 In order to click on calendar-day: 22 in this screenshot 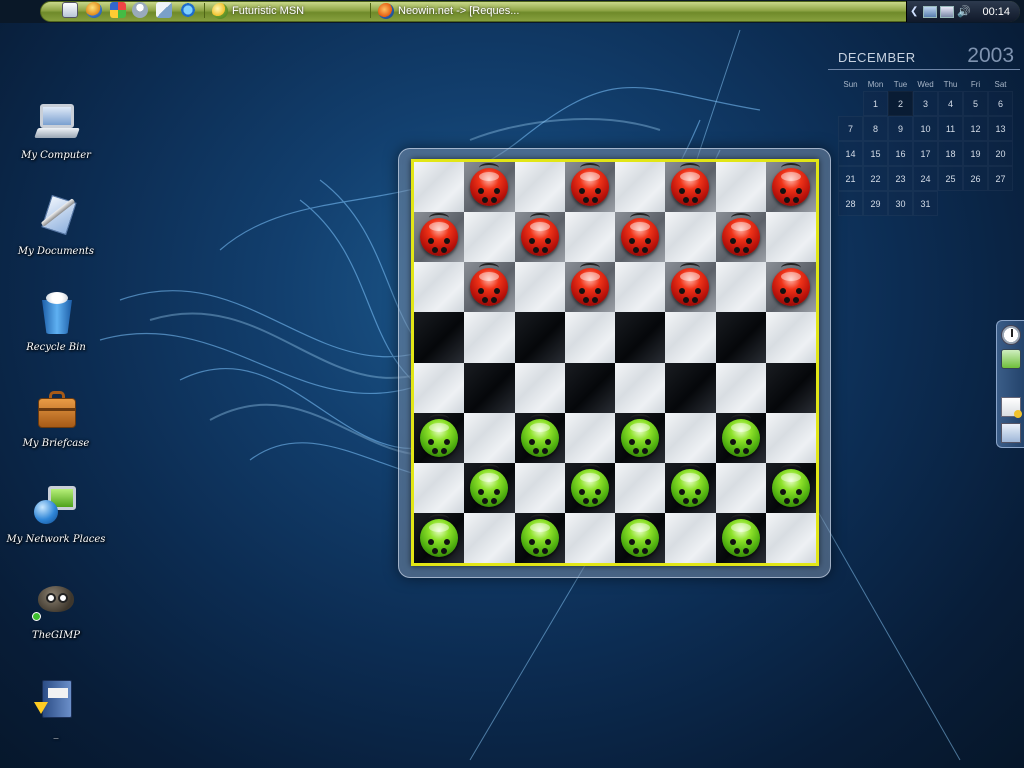, I will do `click(875, 178)`.